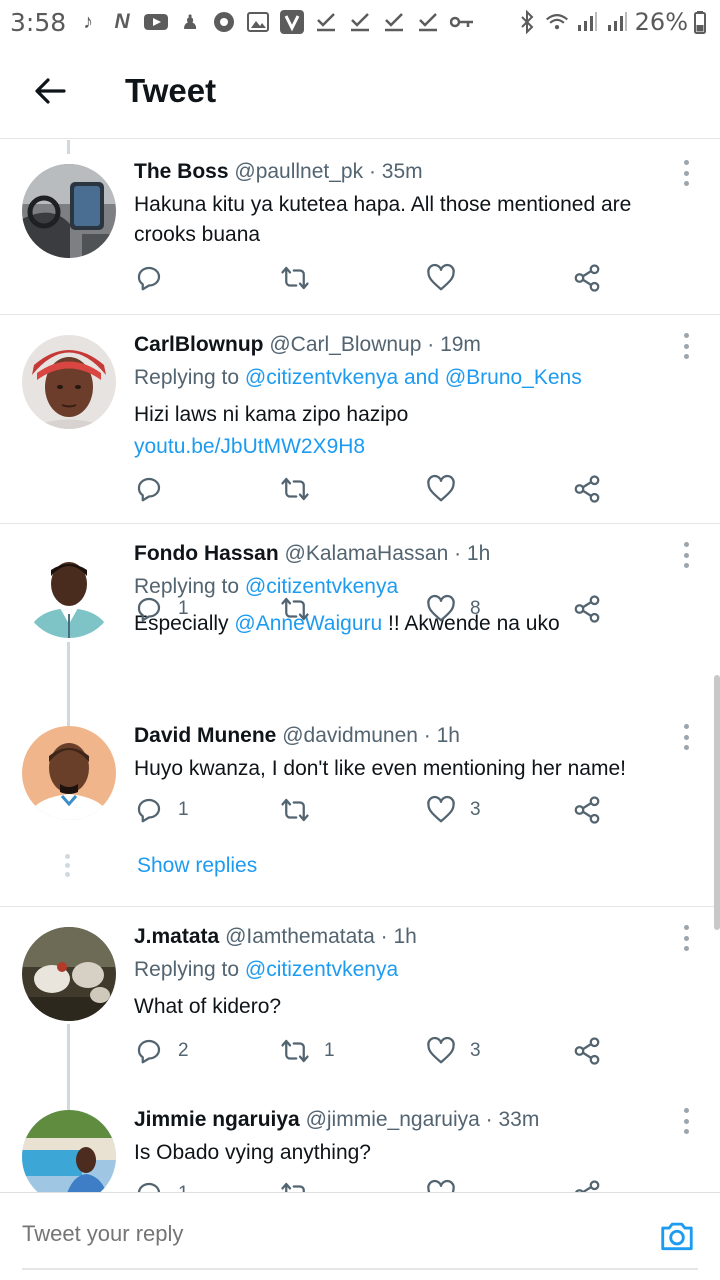  Describe the element at coordinates (374, 1185) in the screenshot. I see `tweet-actions: 1` at that location.